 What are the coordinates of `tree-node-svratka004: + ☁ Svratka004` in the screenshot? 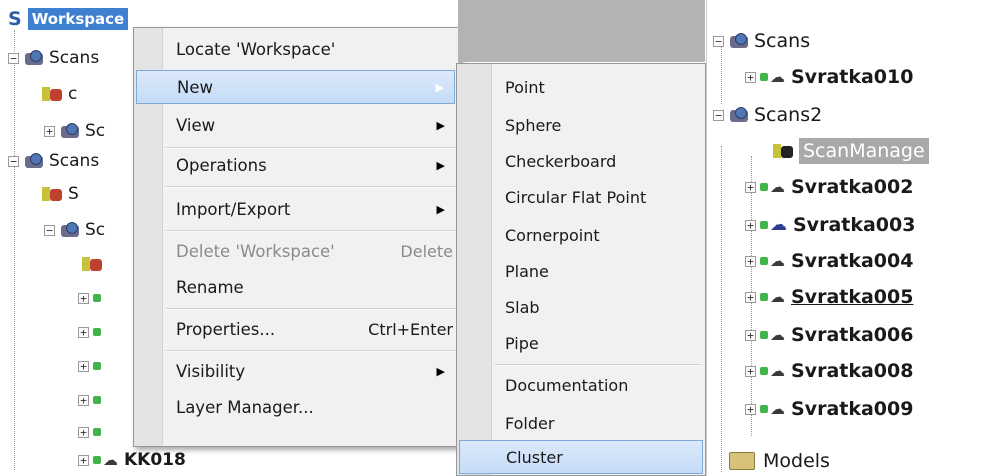 It's located at (829, 261).